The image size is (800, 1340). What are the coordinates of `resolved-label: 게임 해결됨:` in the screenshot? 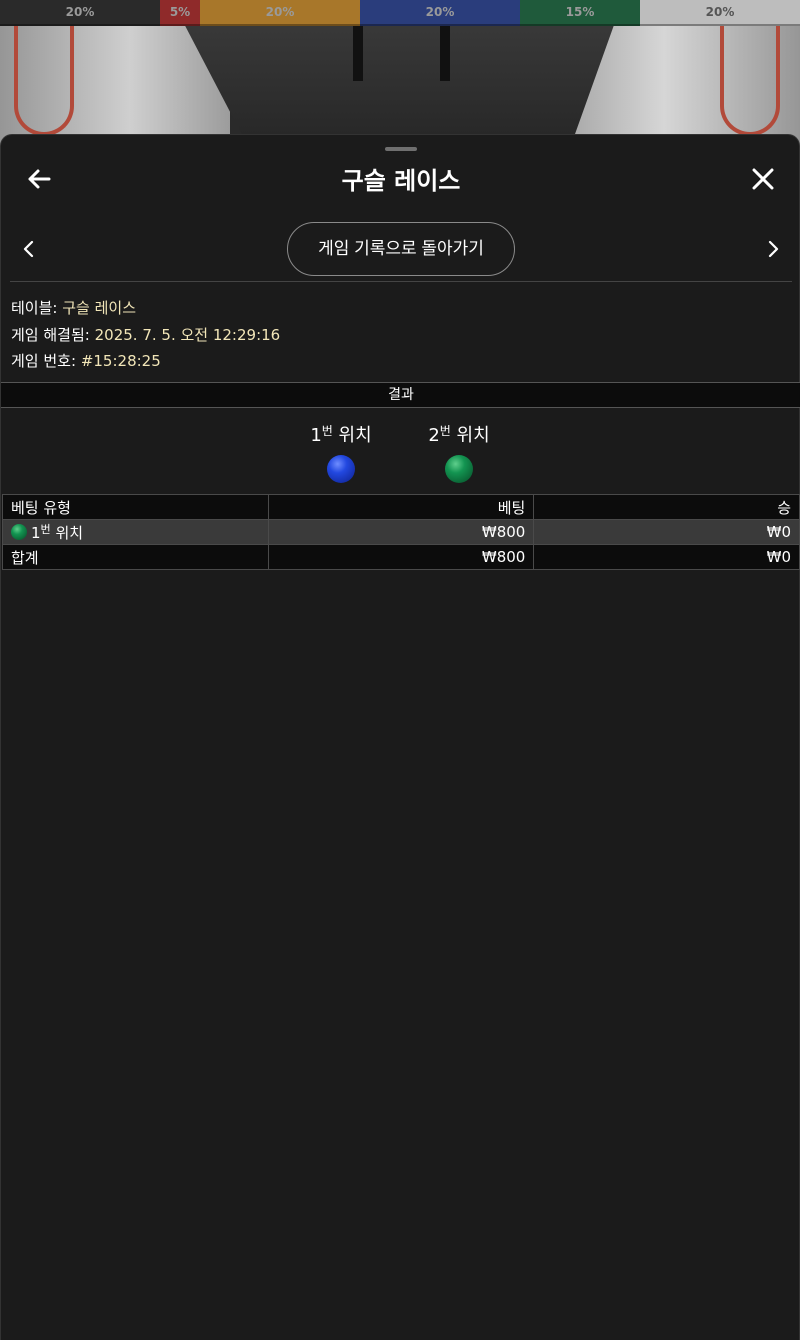 It's located at (50, 334).